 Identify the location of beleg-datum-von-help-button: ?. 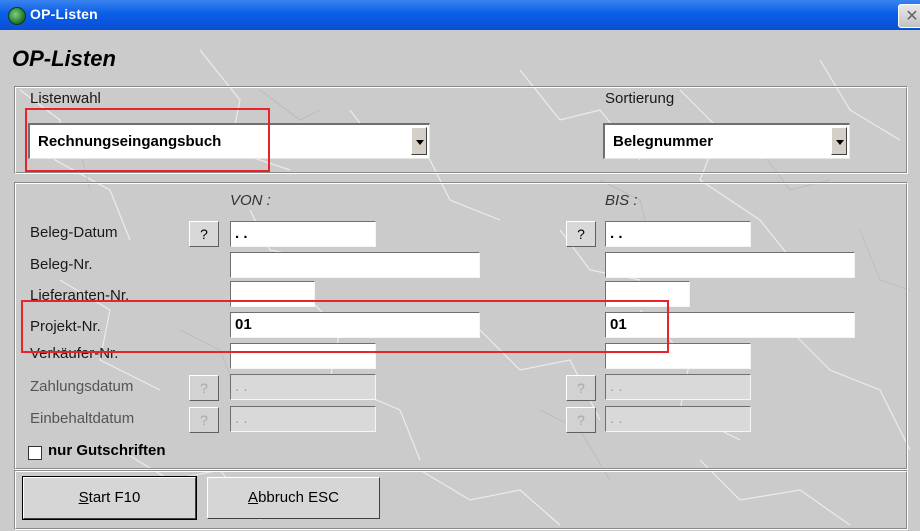
(204, 234).